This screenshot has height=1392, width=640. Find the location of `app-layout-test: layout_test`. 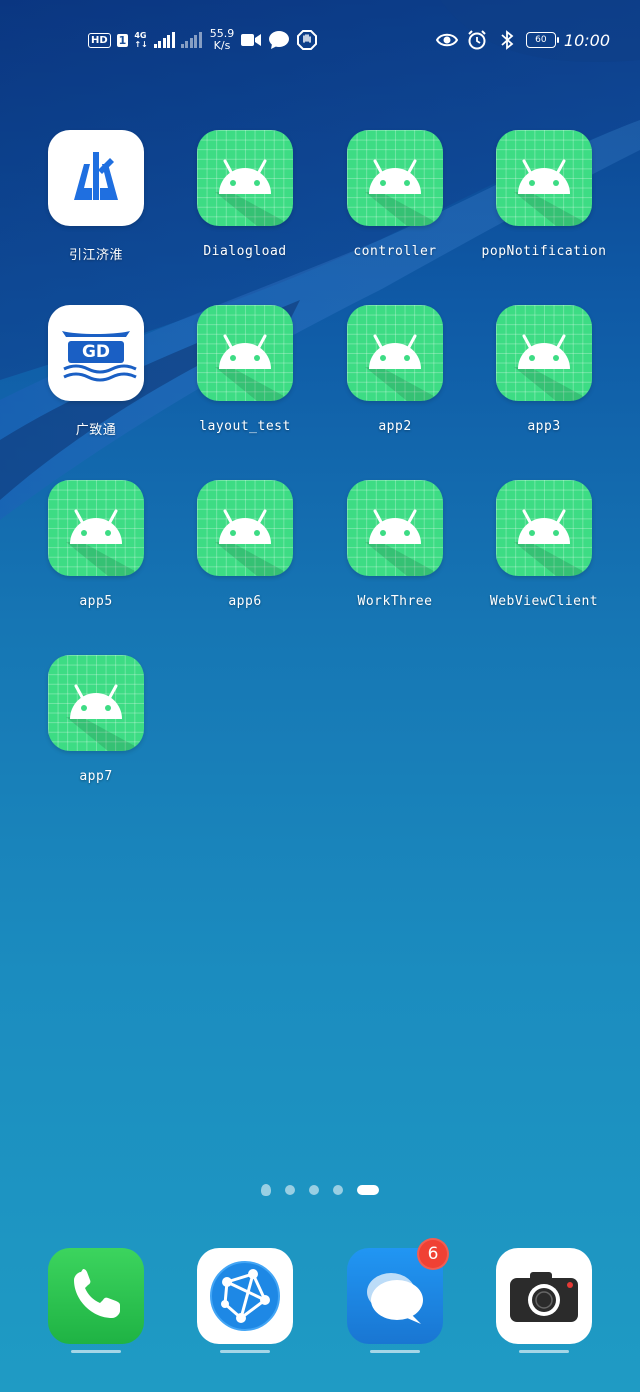

app-layout-test: layout_test is located at coordinates (245, 385).